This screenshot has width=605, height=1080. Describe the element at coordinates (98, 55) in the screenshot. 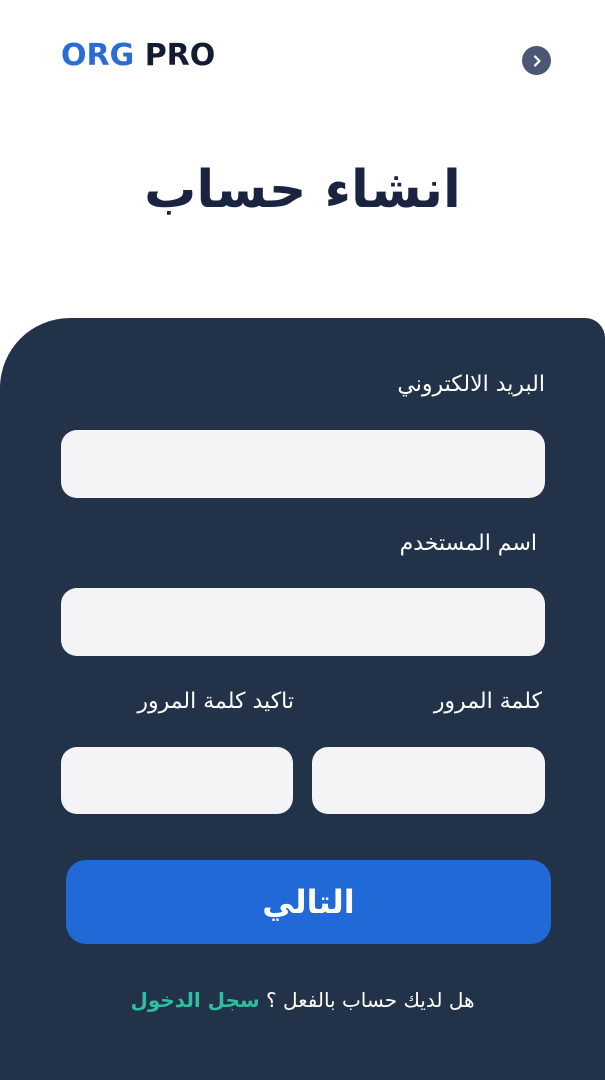

I see `logo-org: ORG` at that location.